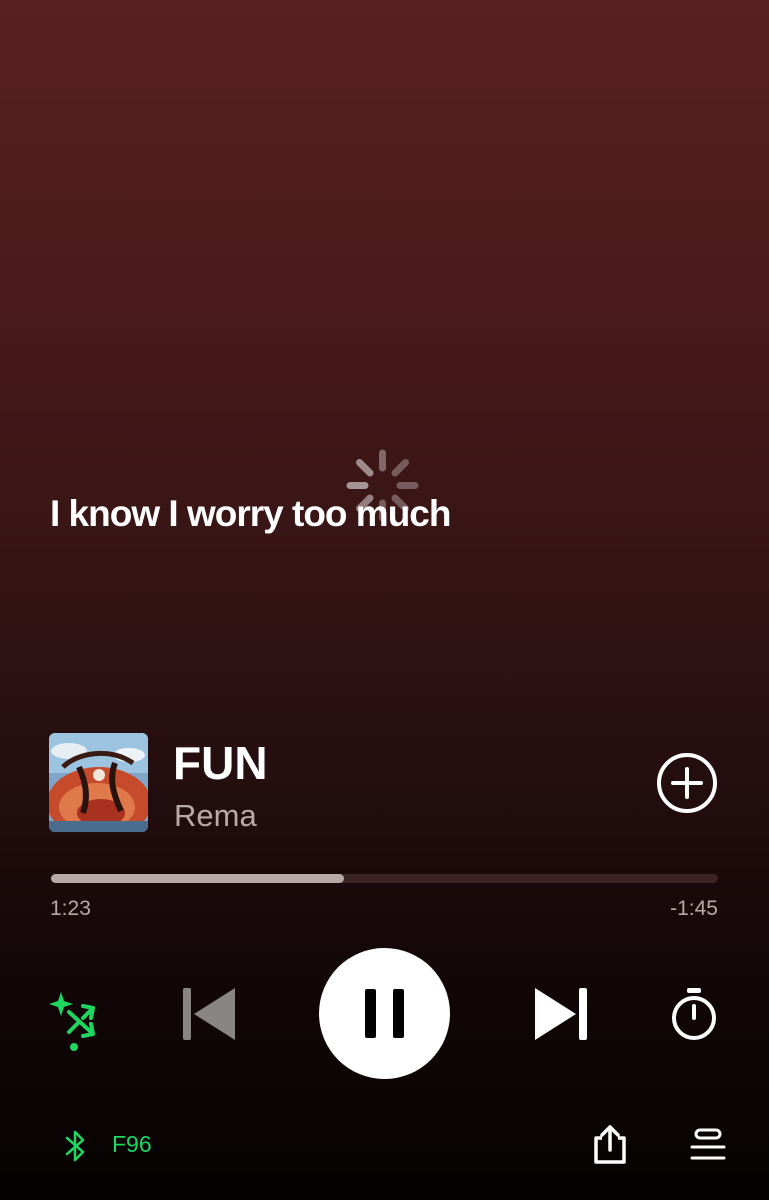  Describe the element at coordinates (687, 783) in the screenshot. I see `add-to-library-icon` at that location.